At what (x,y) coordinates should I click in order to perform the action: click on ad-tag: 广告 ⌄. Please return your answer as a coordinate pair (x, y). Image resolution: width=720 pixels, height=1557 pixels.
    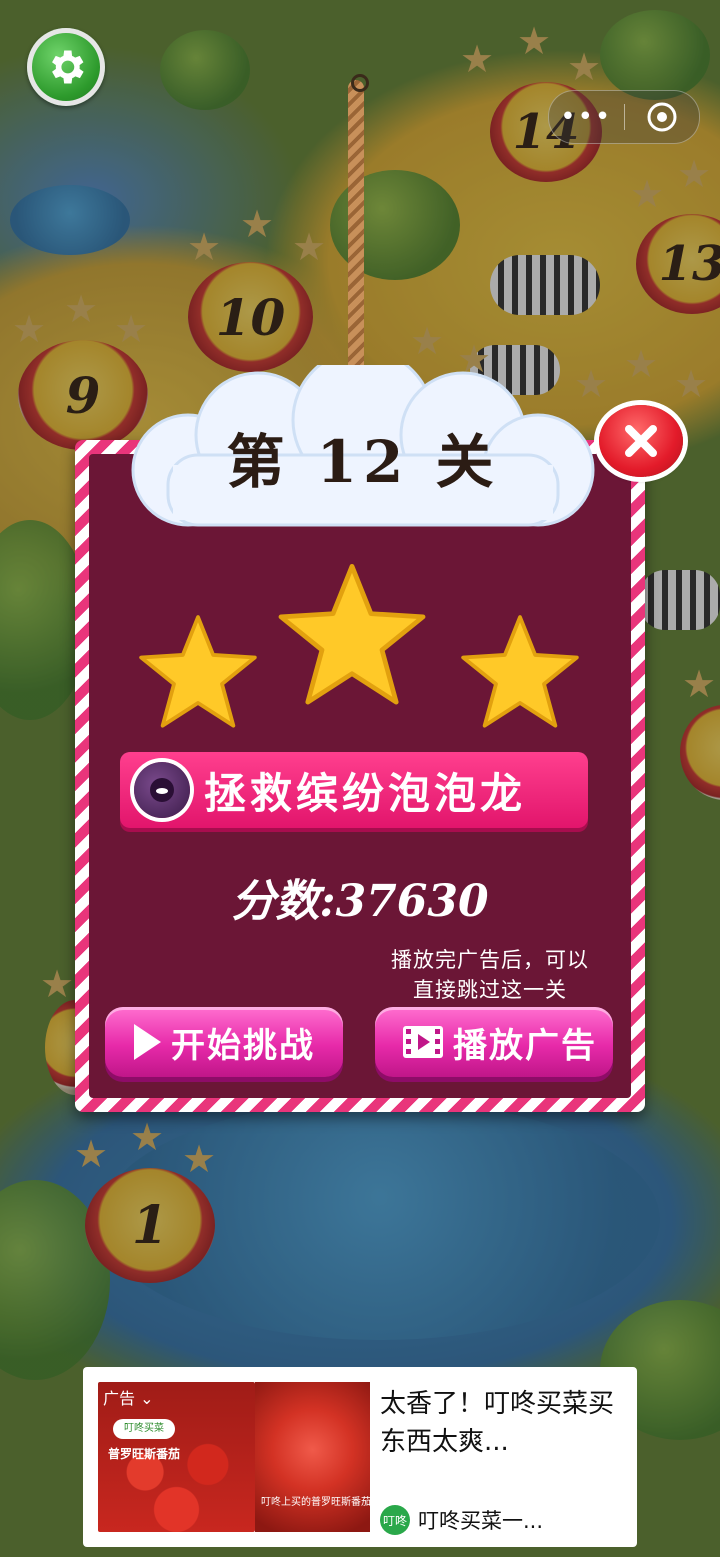
    Looking at the image, I should click on (128, 1397).